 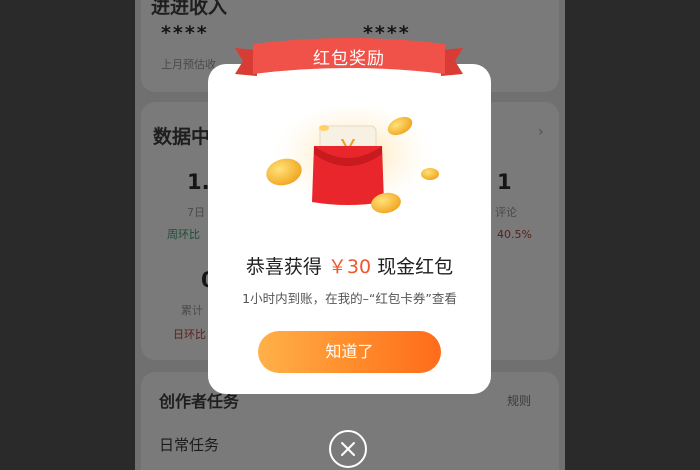 What do you see at coordinates (519, 400) in the screenshot?
I see `rules-link: 规则` at bounding box center [519, 400].